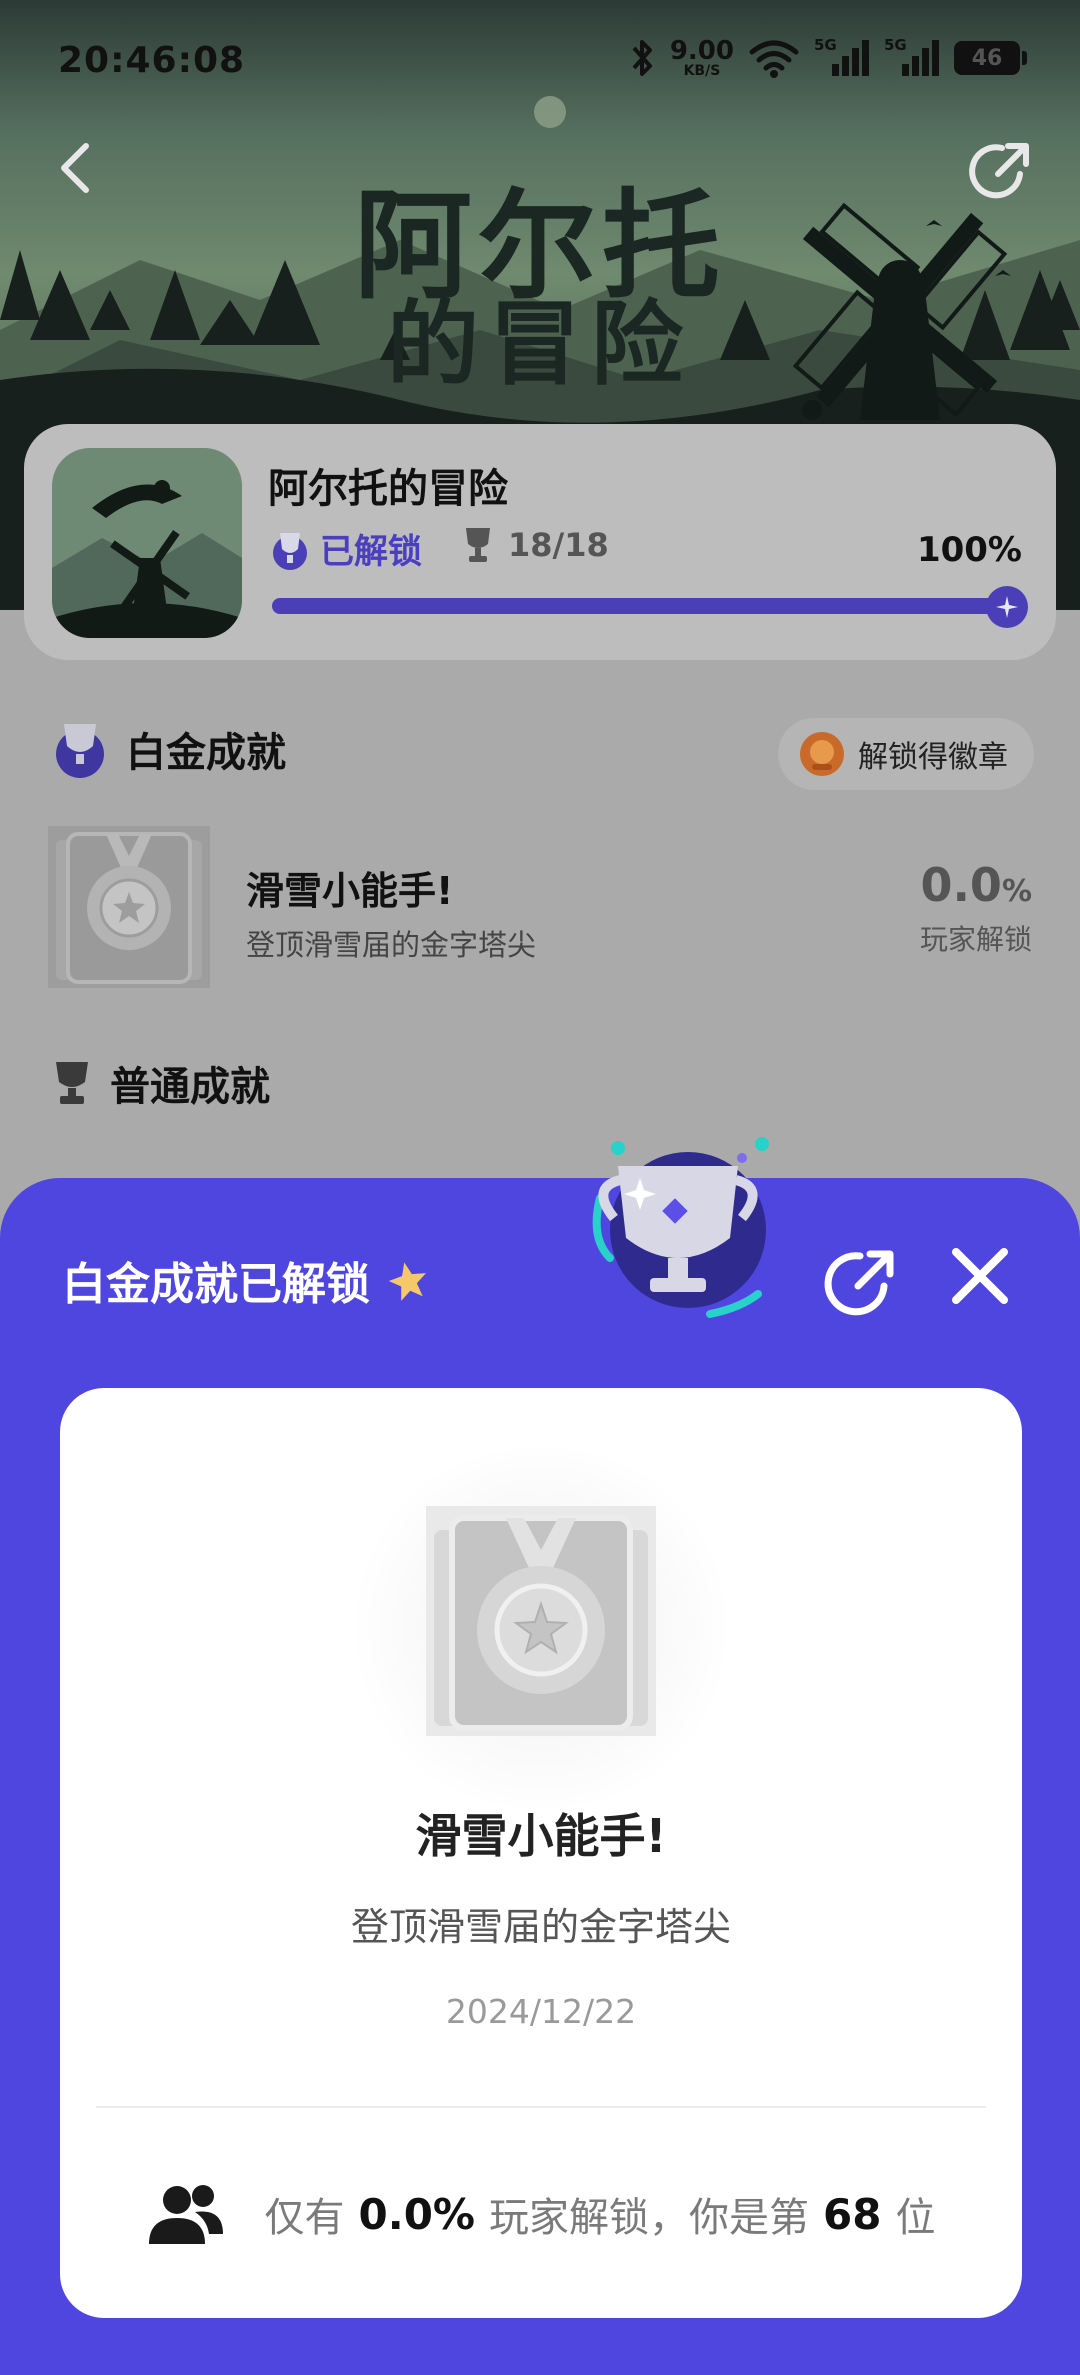 The width and height of the screenshot is (1080, 2375). I want to click on net-speed-unit: KB/S, so click(702, 71).